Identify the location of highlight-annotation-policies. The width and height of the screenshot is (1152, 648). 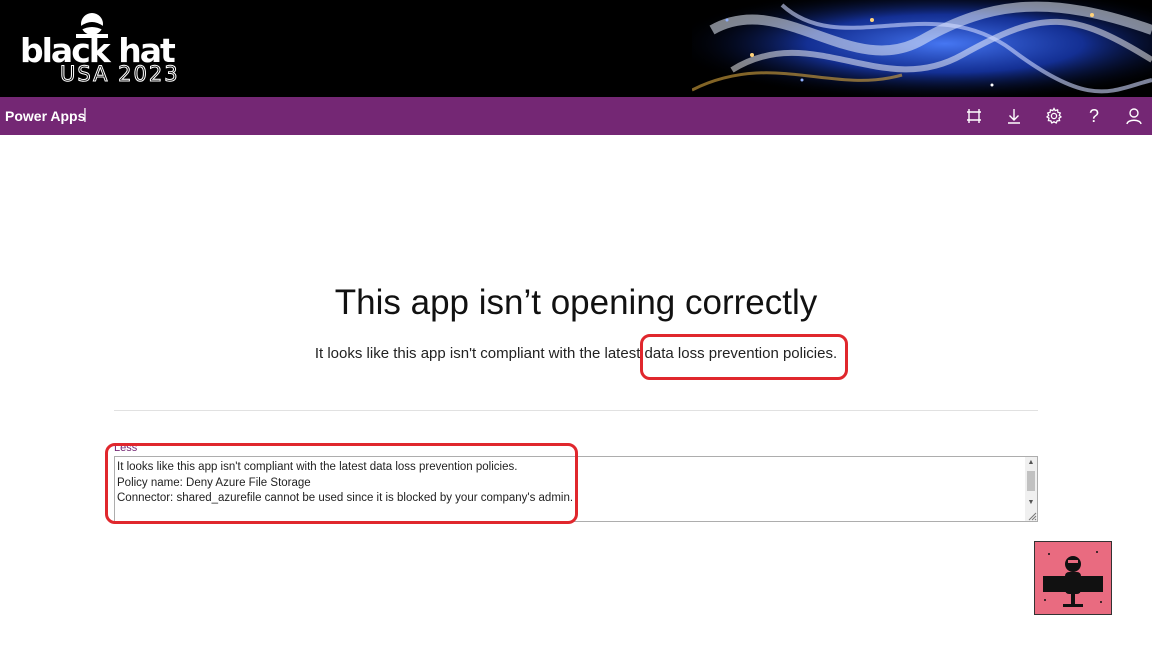
(744, 357).